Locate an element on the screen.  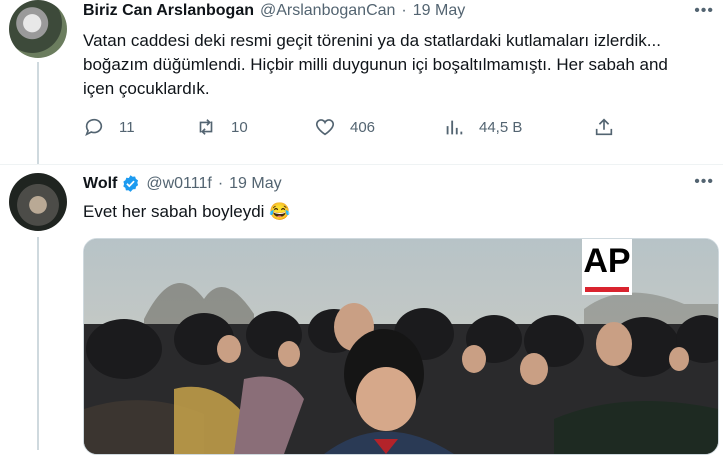
views-chart-icon is located at coordinates (454, 127).